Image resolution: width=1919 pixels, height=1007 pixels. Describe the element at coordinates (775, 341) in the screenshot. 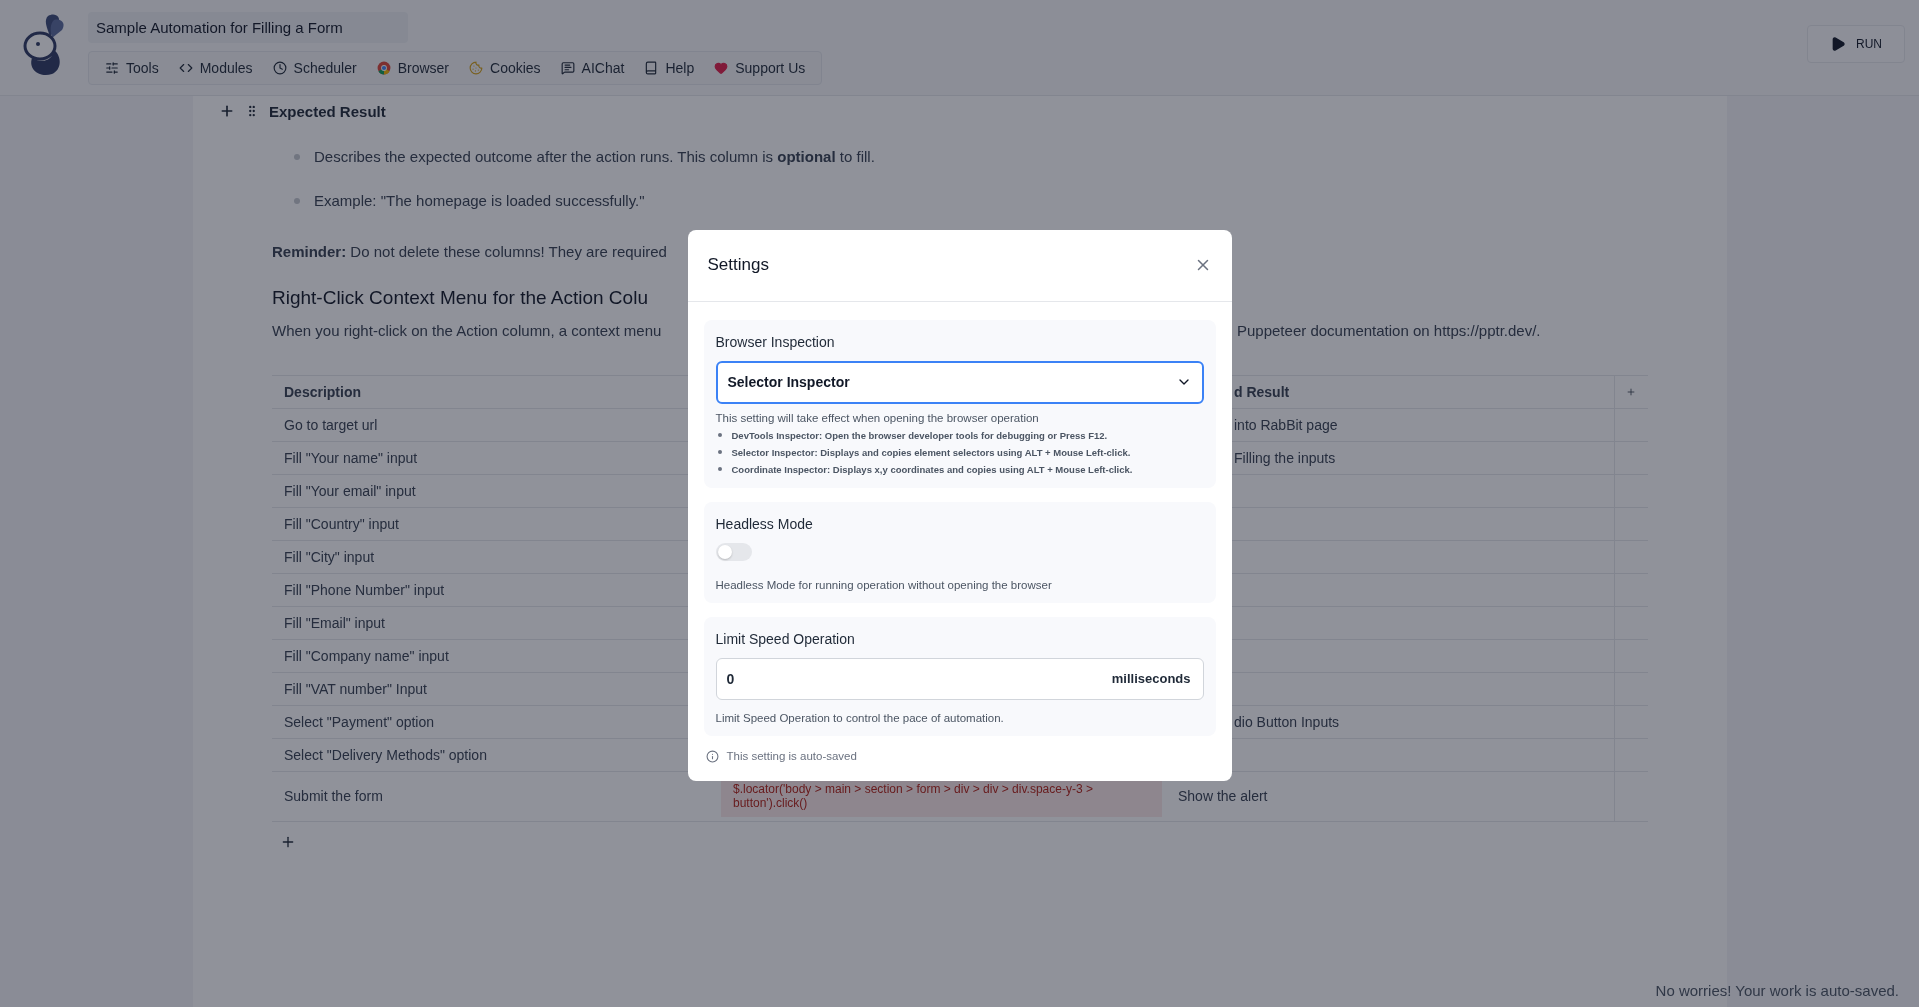

I see `section-label: Browser Inspection` at that location.